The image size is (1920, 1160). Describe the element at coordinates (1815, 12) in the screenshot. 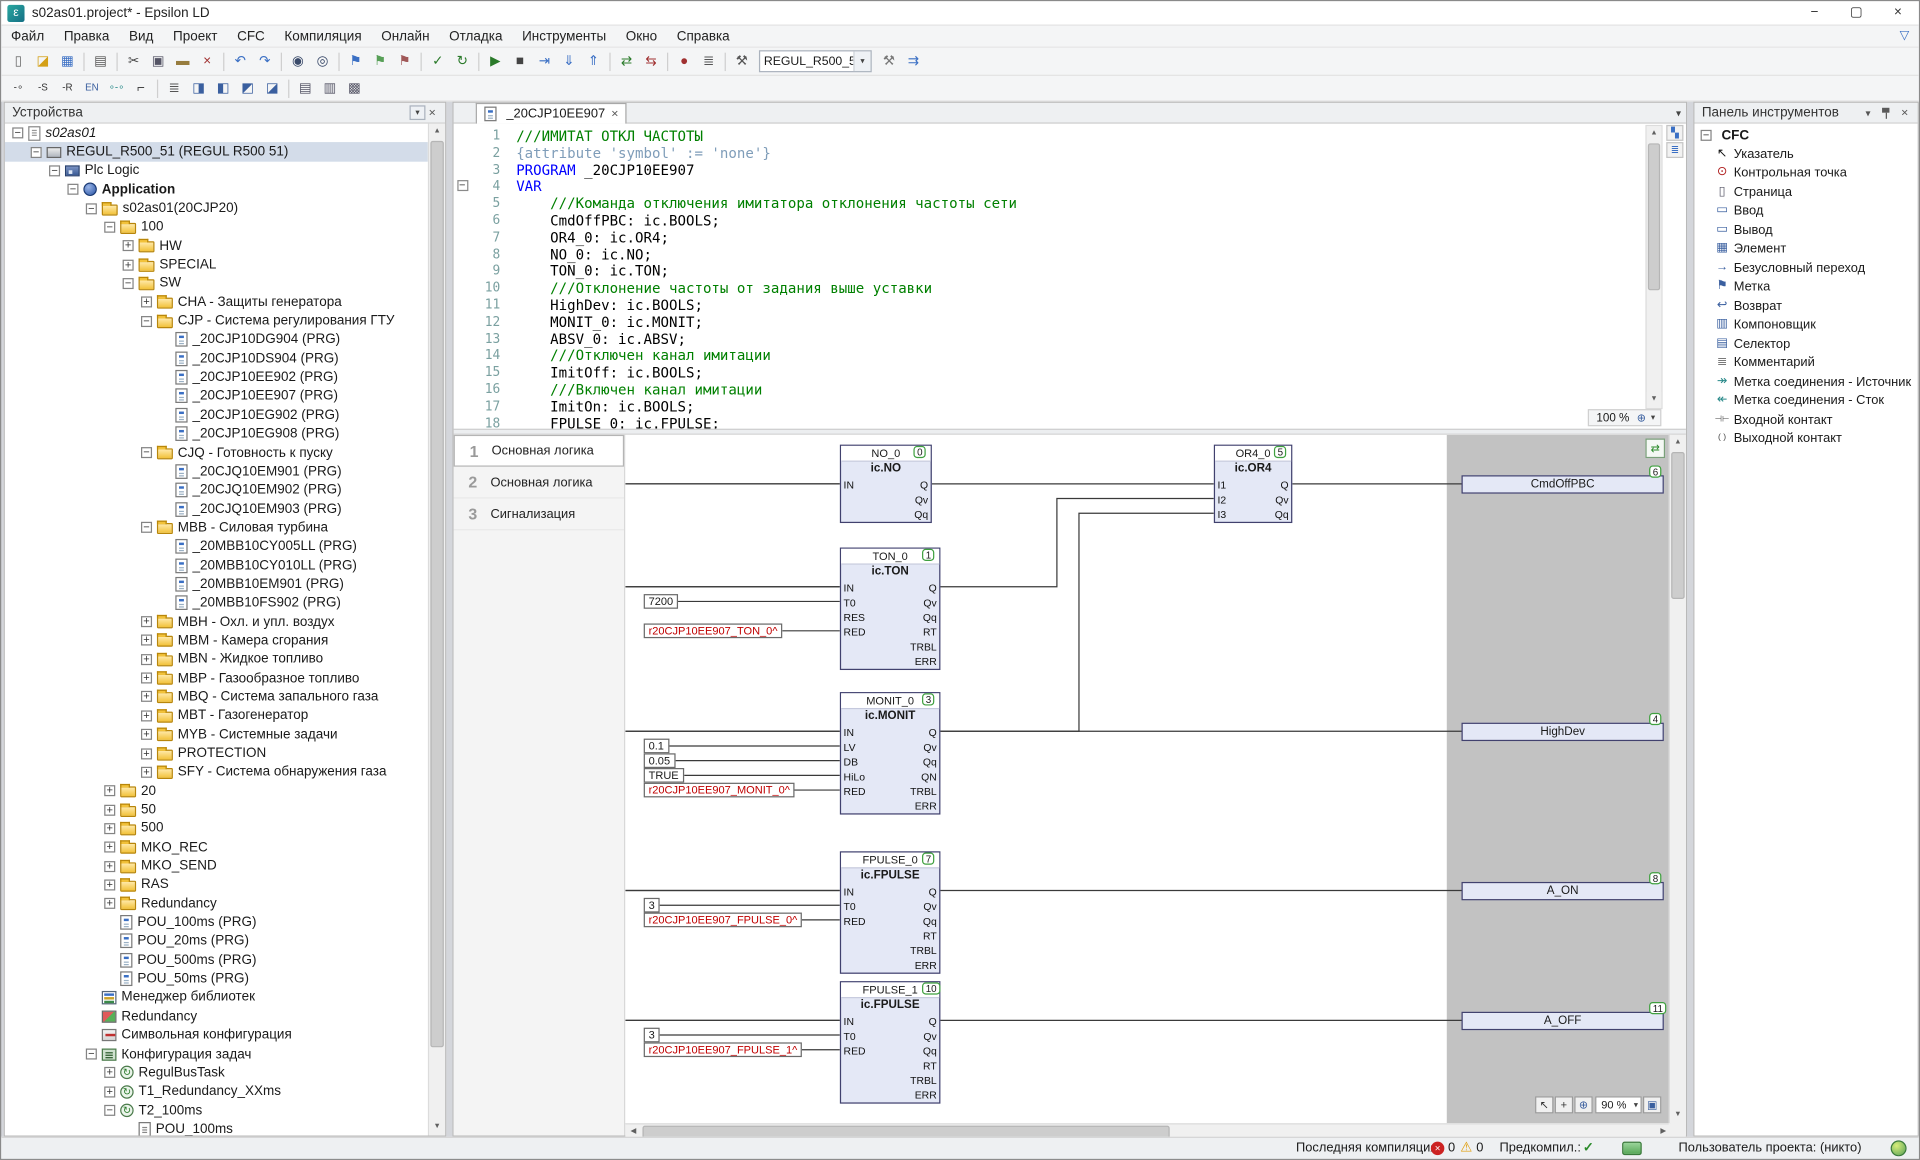

I see `minimize-button: −` at that location.